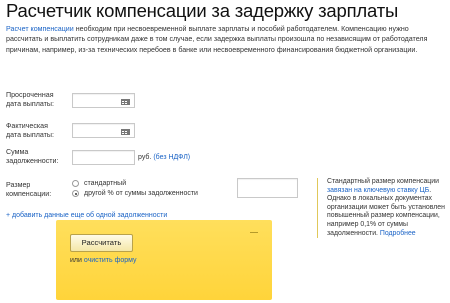  I want to click on clear-form-link: очистить форму, so click(110, 260).